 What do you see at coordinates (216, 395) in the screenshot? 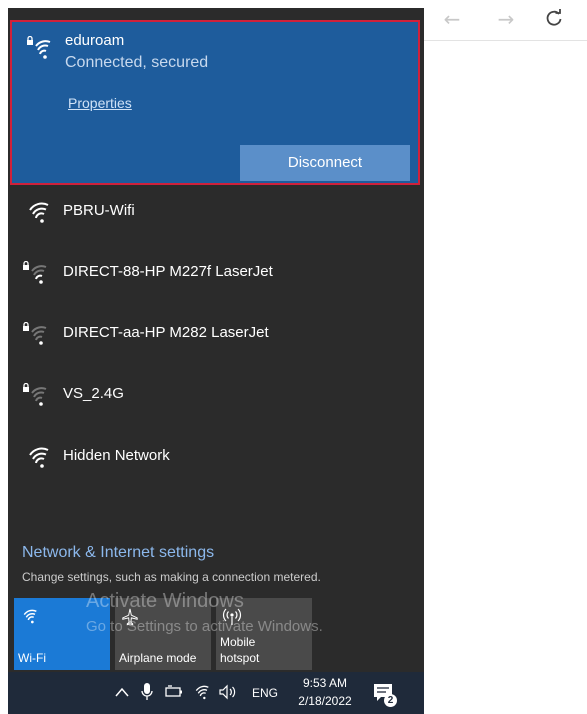
I see `network-list-item: VS_2.4G` at bounding box center [216, 395].